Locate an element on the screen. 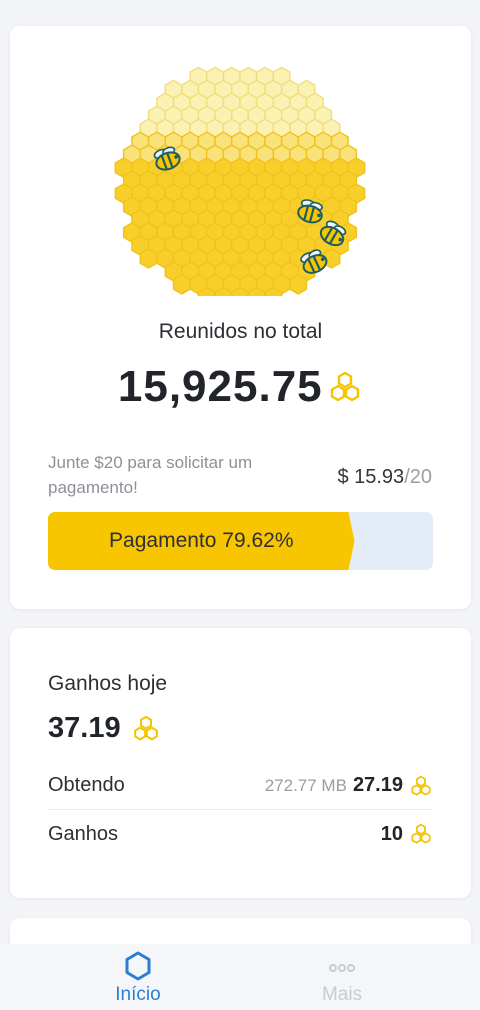 The width and height of the screenshot is (480, 1010). today-value: 37.19 is located at coordinates (84, 728).